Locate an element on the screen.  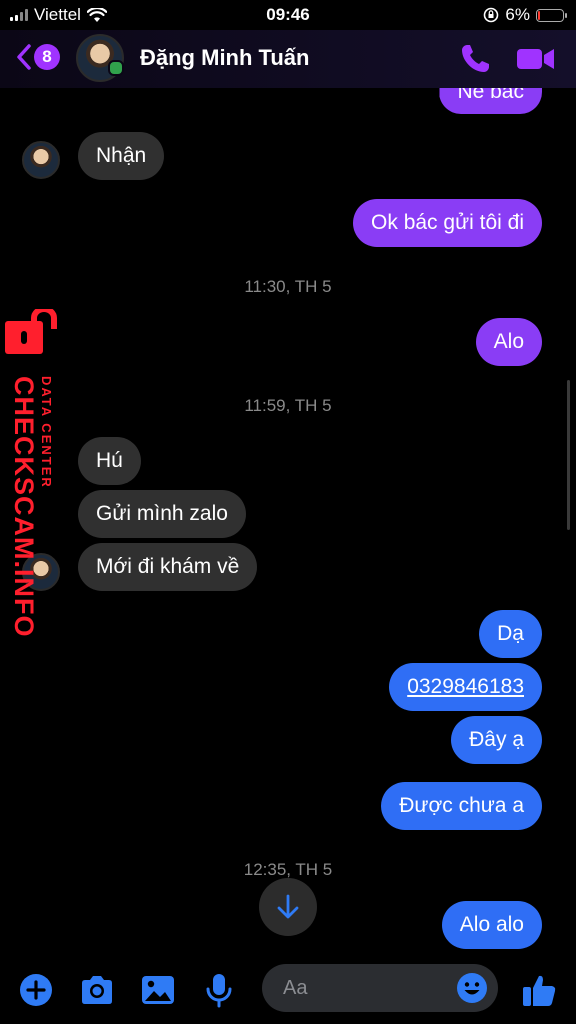
scroll-to-bottom-button is located at coordinates (288, 907).